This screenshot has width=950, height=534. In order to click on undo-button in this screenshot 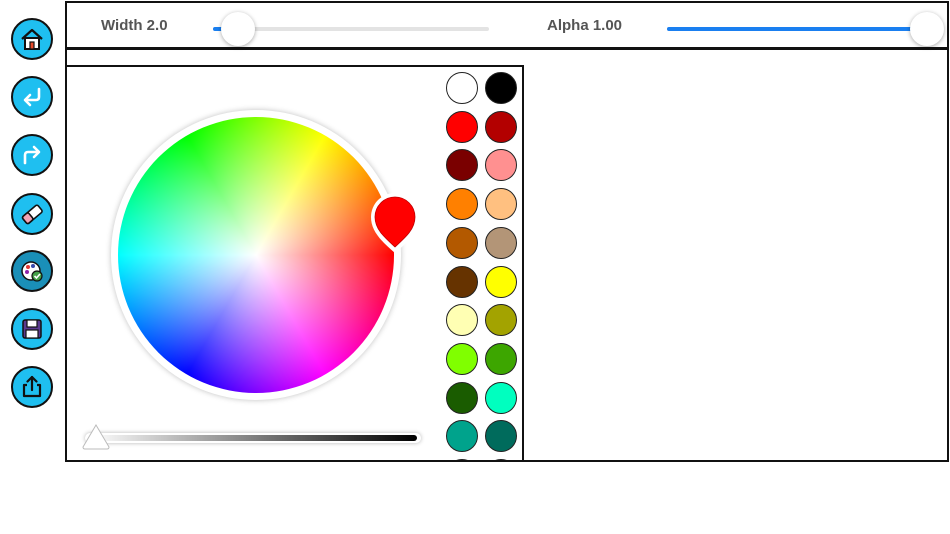, I will do `click(32, 97)`.